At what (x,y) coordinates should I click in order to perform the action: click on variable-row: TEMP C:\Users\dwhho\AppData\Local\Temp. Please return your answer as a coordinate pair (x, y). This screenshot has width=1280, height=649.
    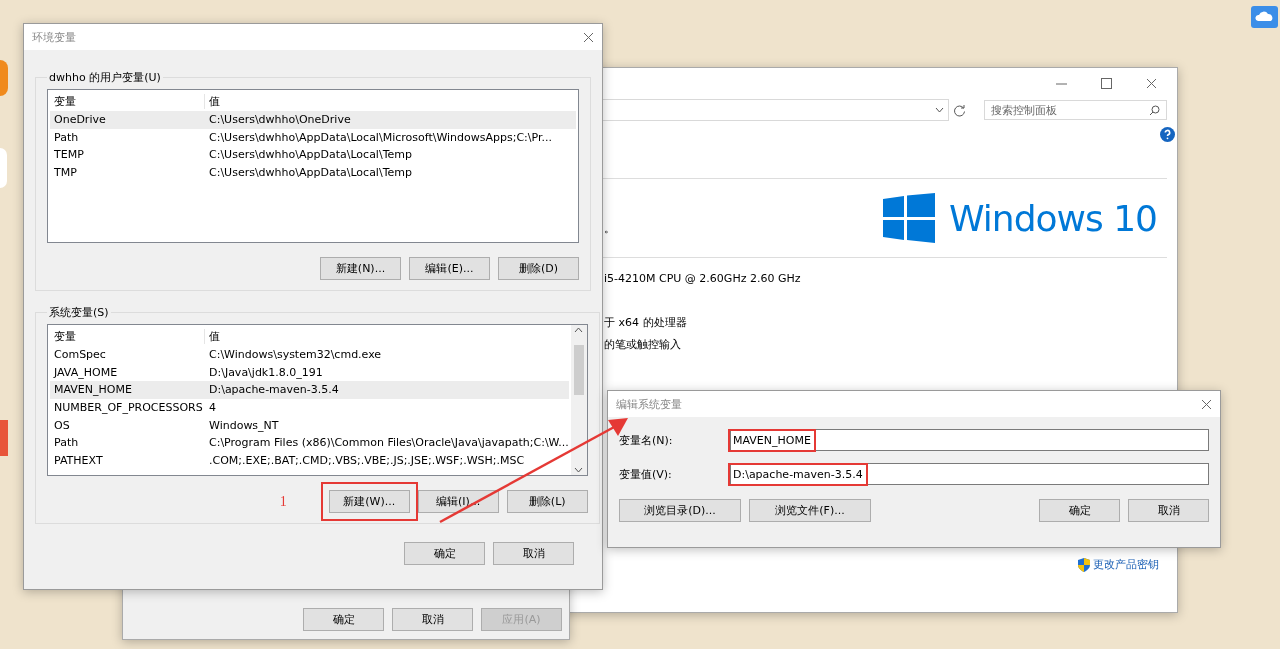
    Looking at the image, I should click on (313, 155).